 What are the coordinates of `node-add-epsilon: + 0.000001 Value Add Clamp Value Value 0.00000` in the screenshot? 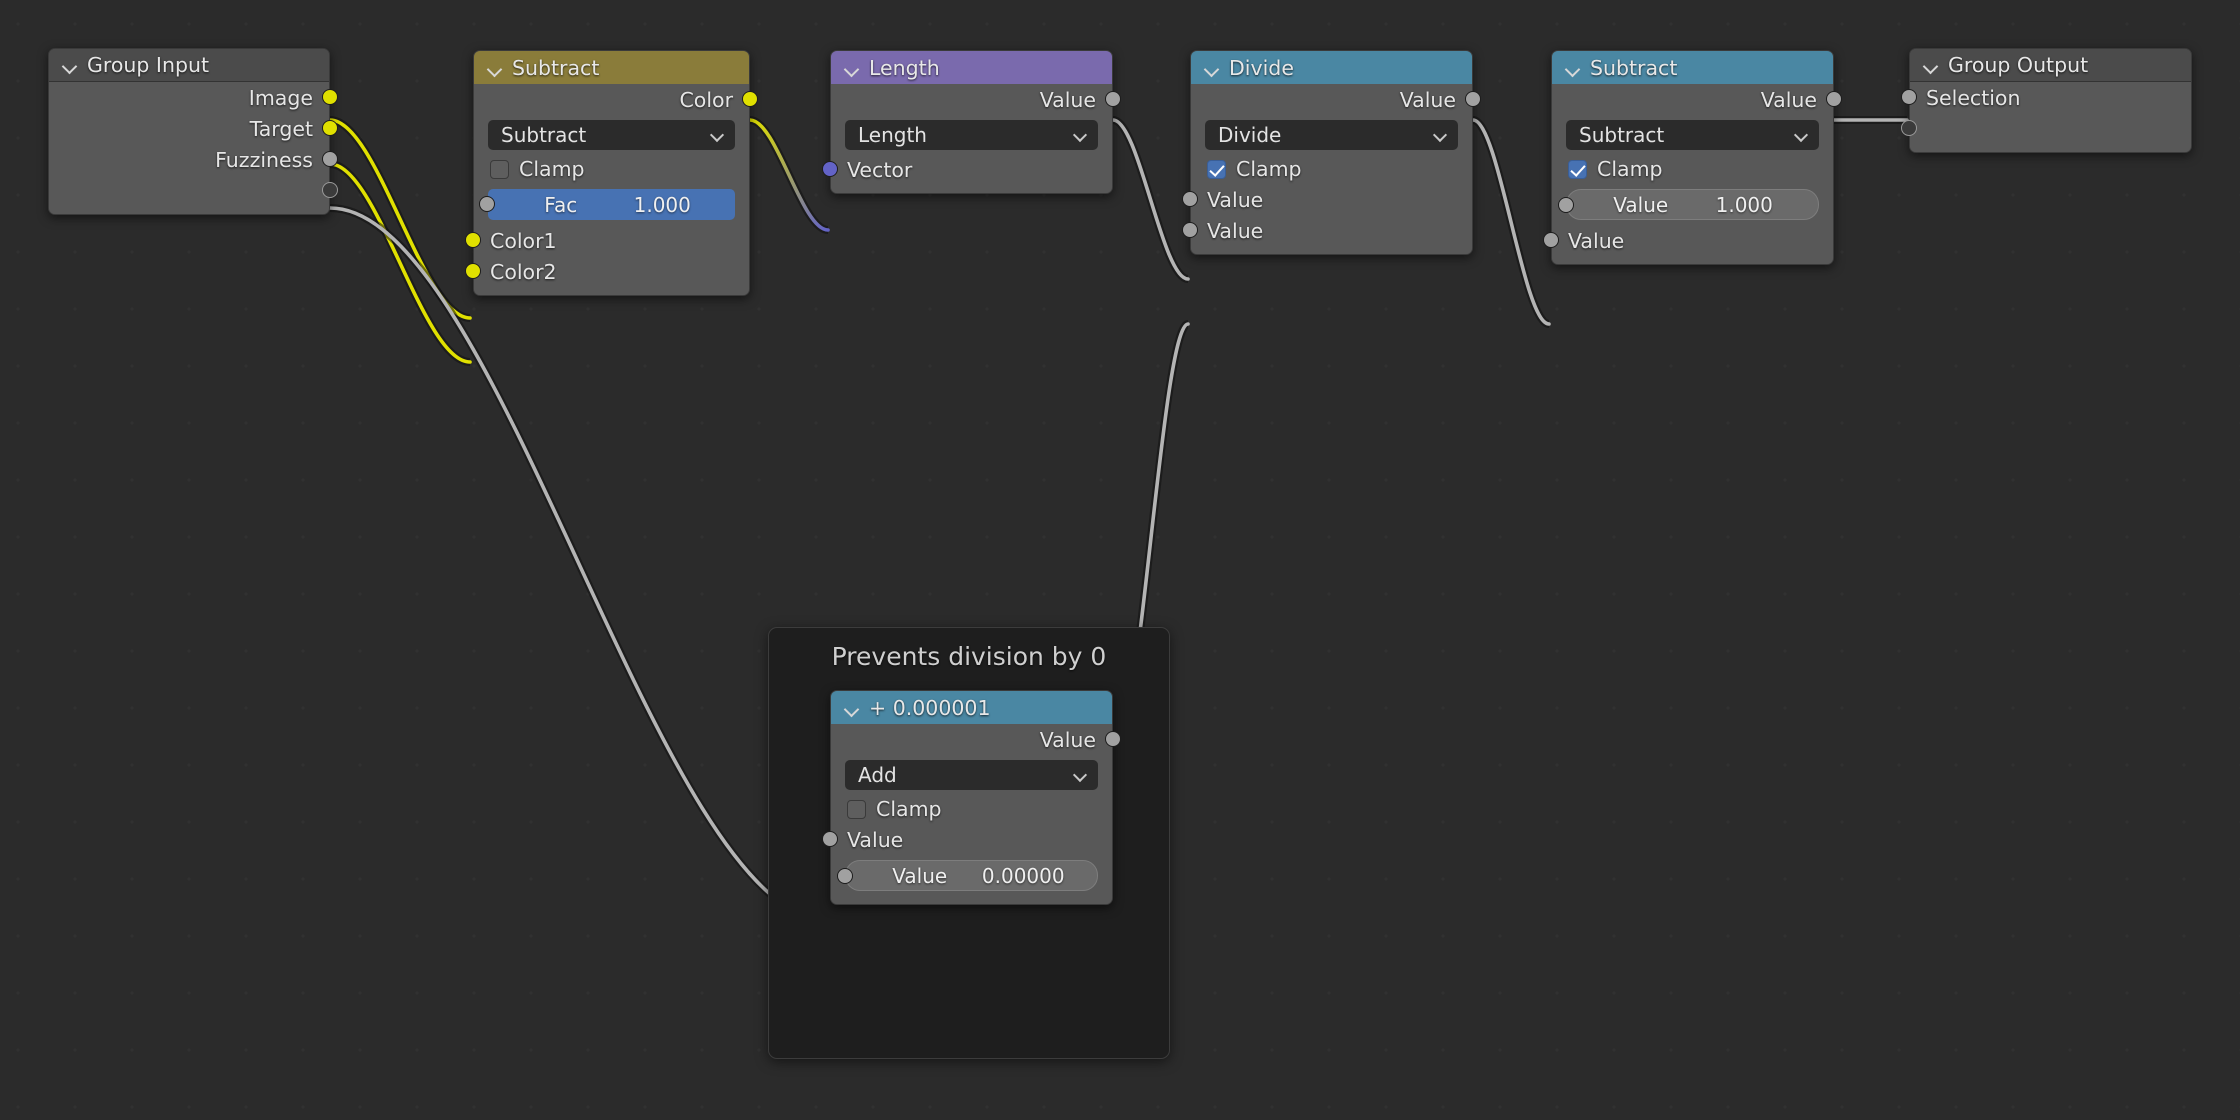 It's located at (971, 797).